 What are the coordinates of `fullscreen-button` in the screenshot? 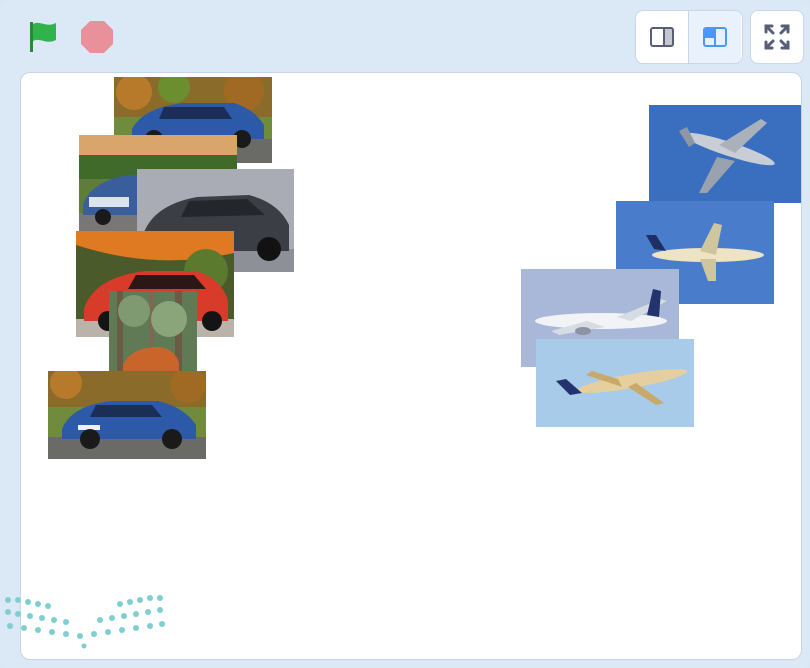 It's located at (777, 37).